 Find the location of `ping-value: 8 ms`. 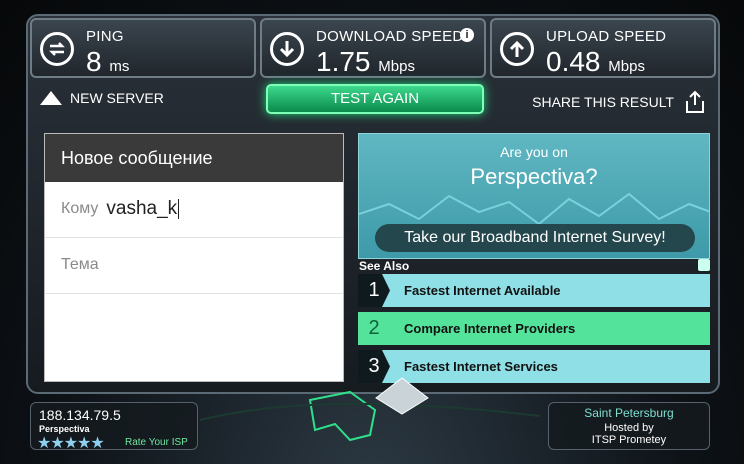

ping-value: 8 ms is located at coordinates (108, 61).